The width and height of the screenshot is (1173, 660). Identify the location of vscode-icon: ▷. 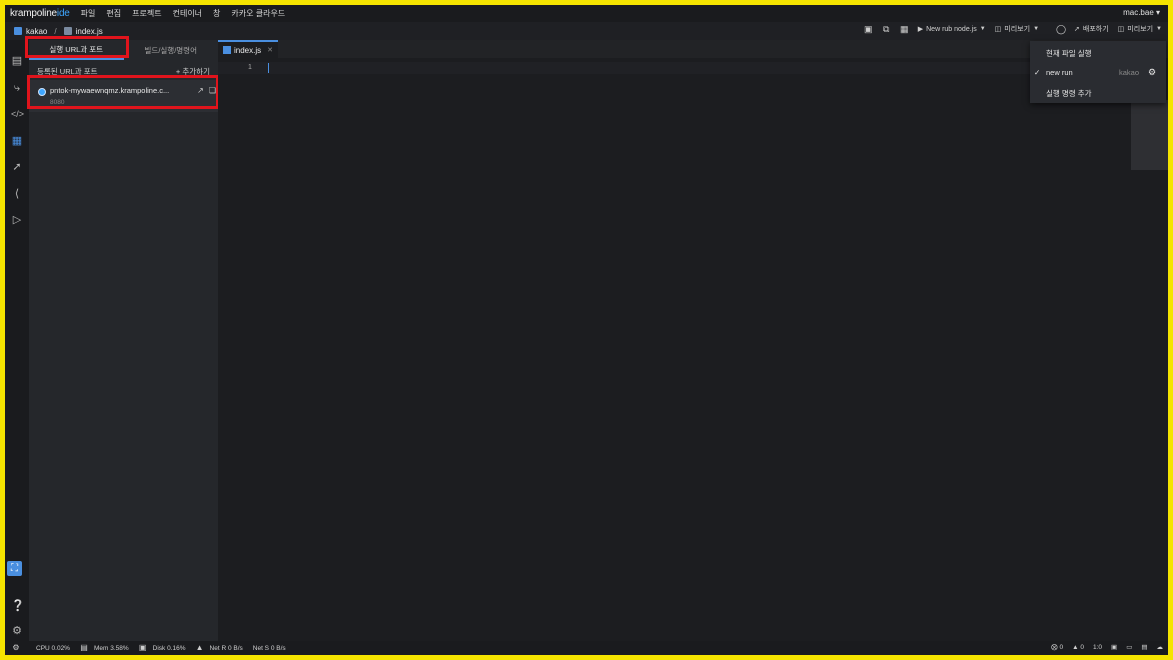
(17, 220).